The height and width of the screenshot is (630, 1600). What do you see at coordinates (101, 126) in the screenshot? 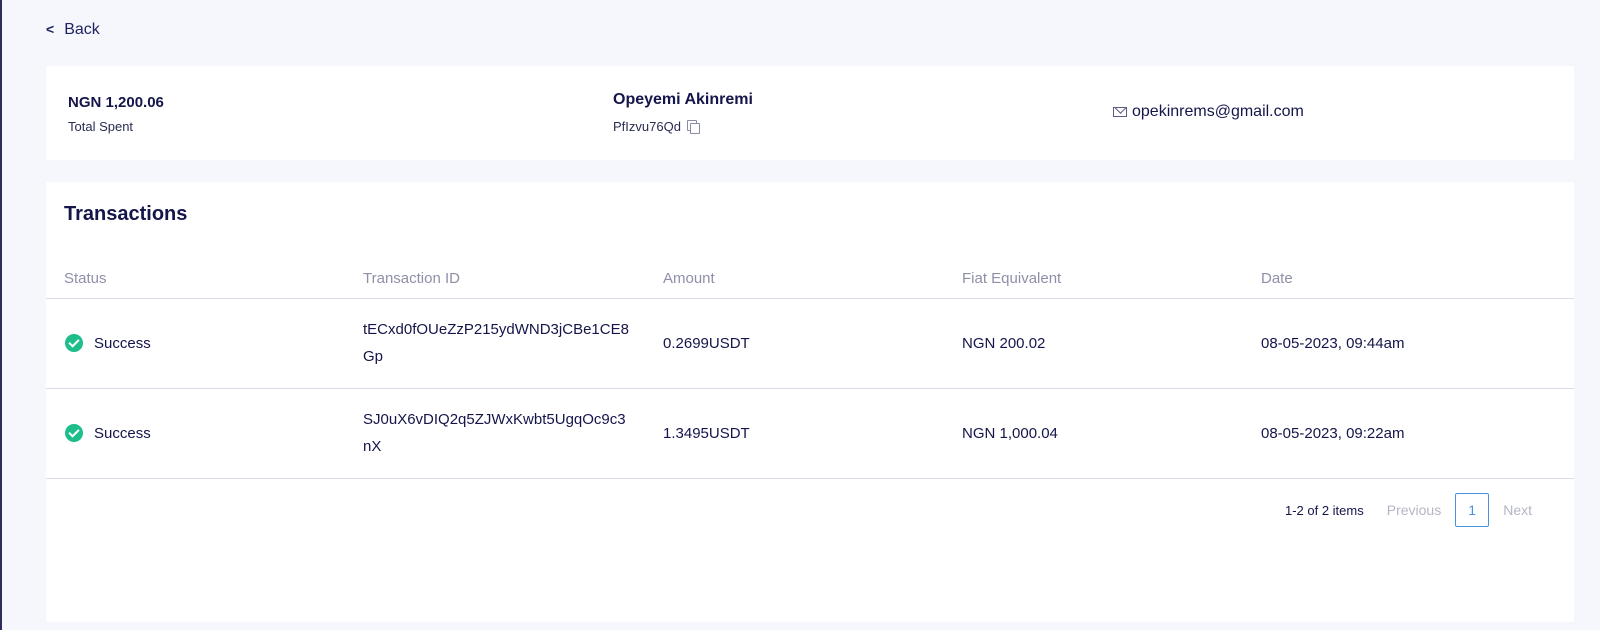
I see `total-spent-label: Total Spent` at bounding box center [101, 126].